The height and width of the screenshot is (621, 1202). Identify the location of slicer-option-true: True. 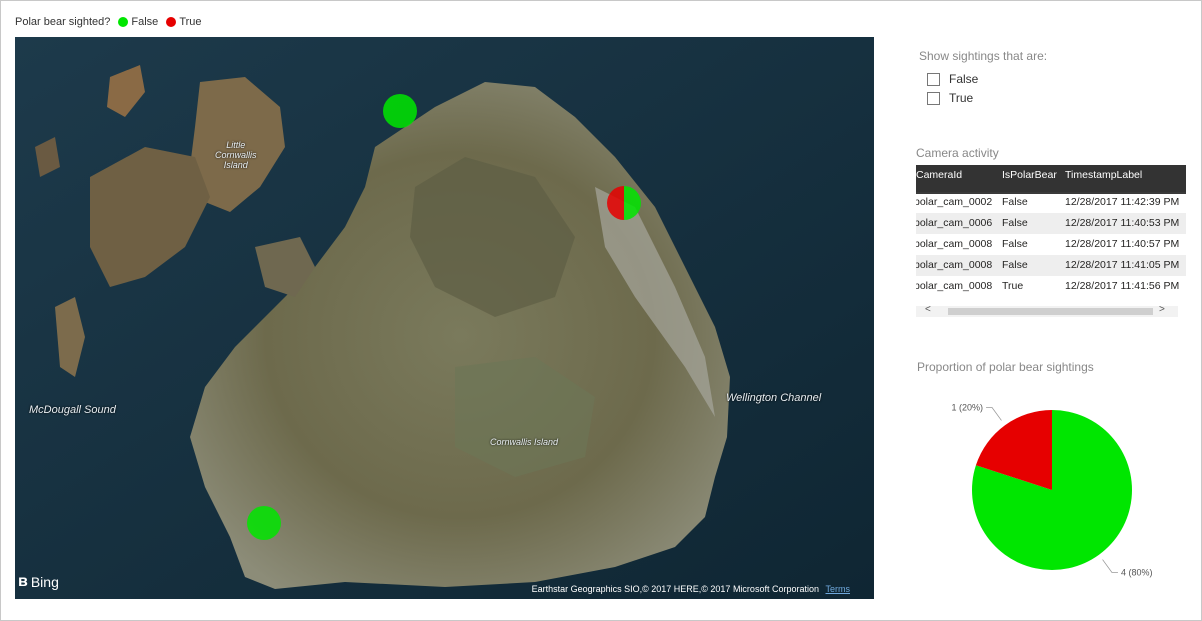
(950, 98).